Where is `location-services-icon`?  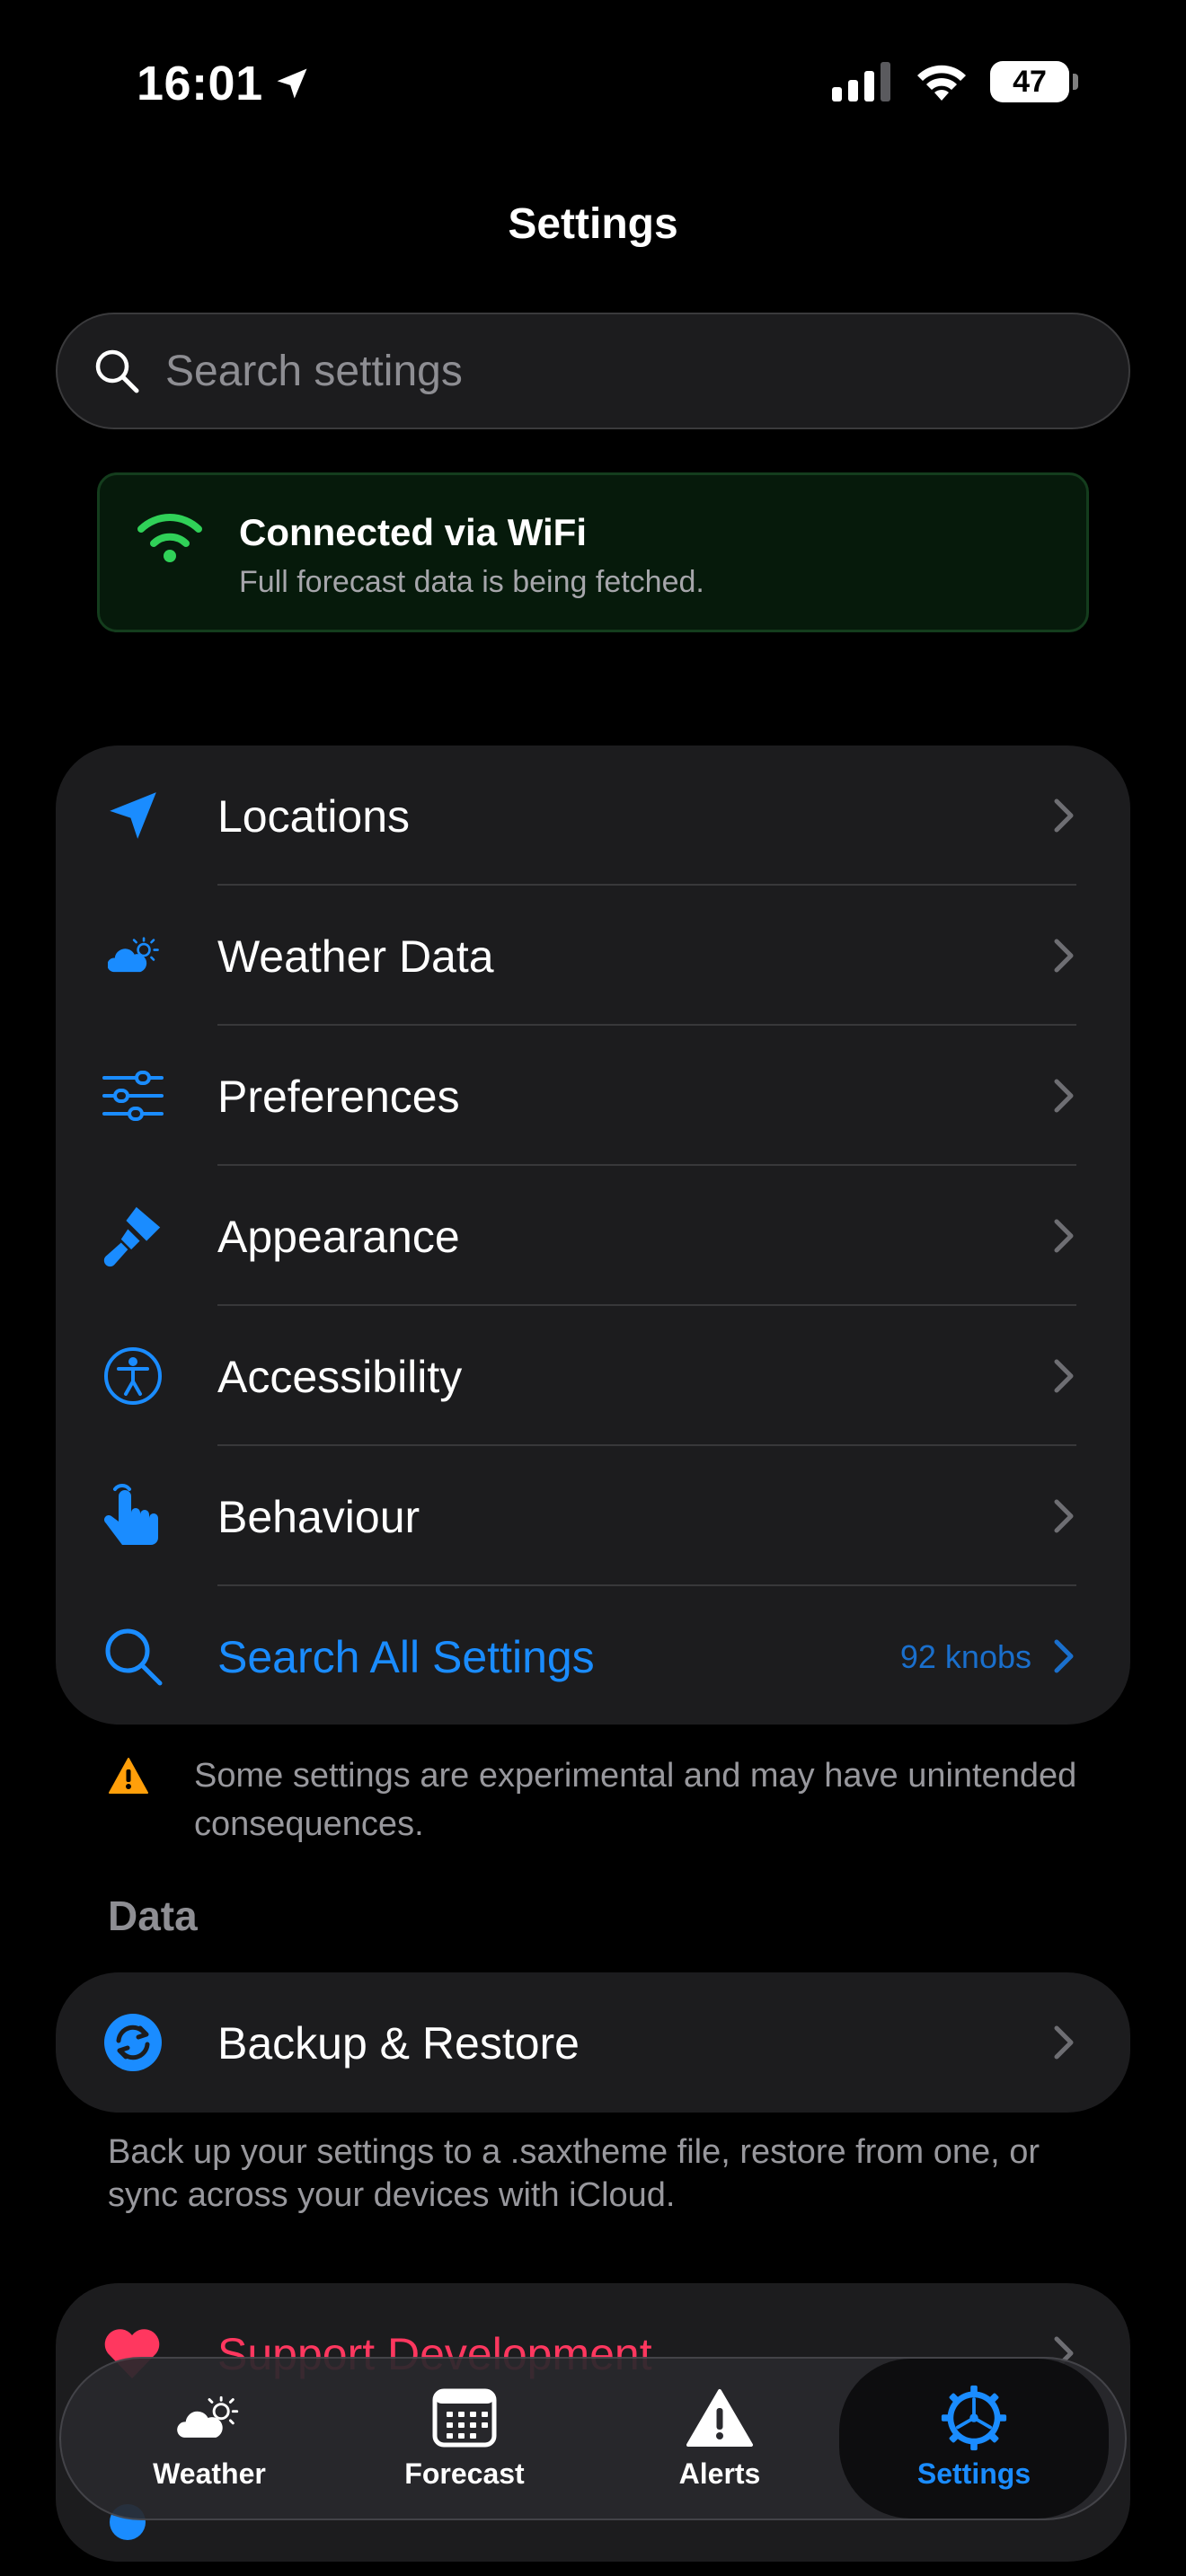
location-services-icon is located at coordinates (292, 83).